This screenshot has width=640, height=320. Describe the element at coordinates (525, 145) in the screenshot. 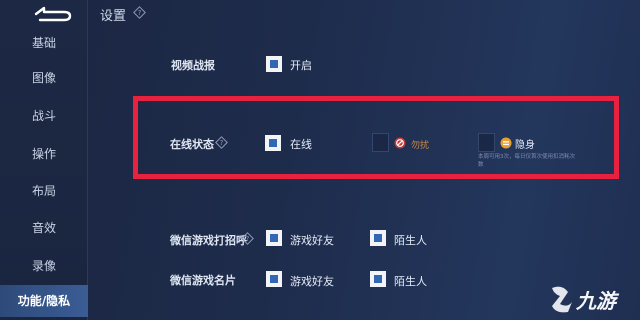

I see `invisible-option-label: 隐身` at that location.